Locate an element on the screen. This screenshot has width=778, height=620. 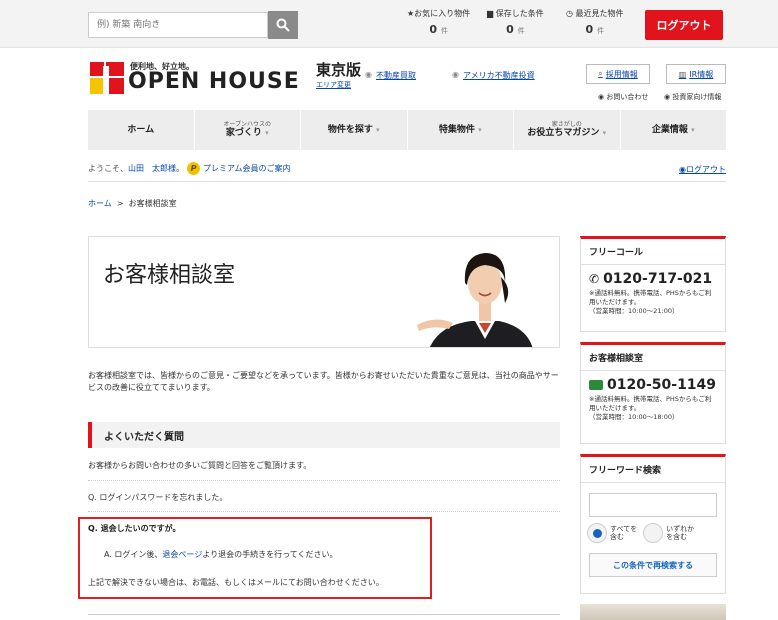
freeword-title: フリーワード検索 is located at coordinates (653, 470).